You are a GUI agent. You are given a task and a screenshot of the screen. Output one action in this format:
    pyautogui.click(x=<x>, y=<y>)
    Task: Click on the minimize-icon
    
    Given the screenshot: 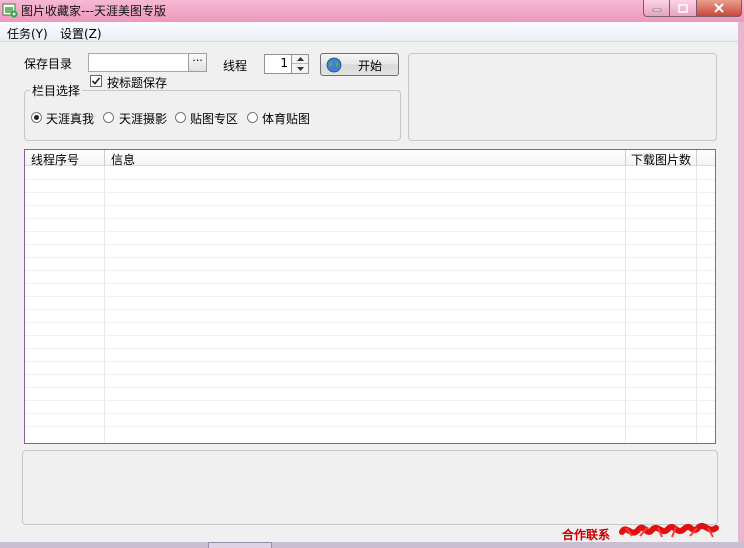 What is the action you would take?
    pyautogui.click(x=656, y=10)
    